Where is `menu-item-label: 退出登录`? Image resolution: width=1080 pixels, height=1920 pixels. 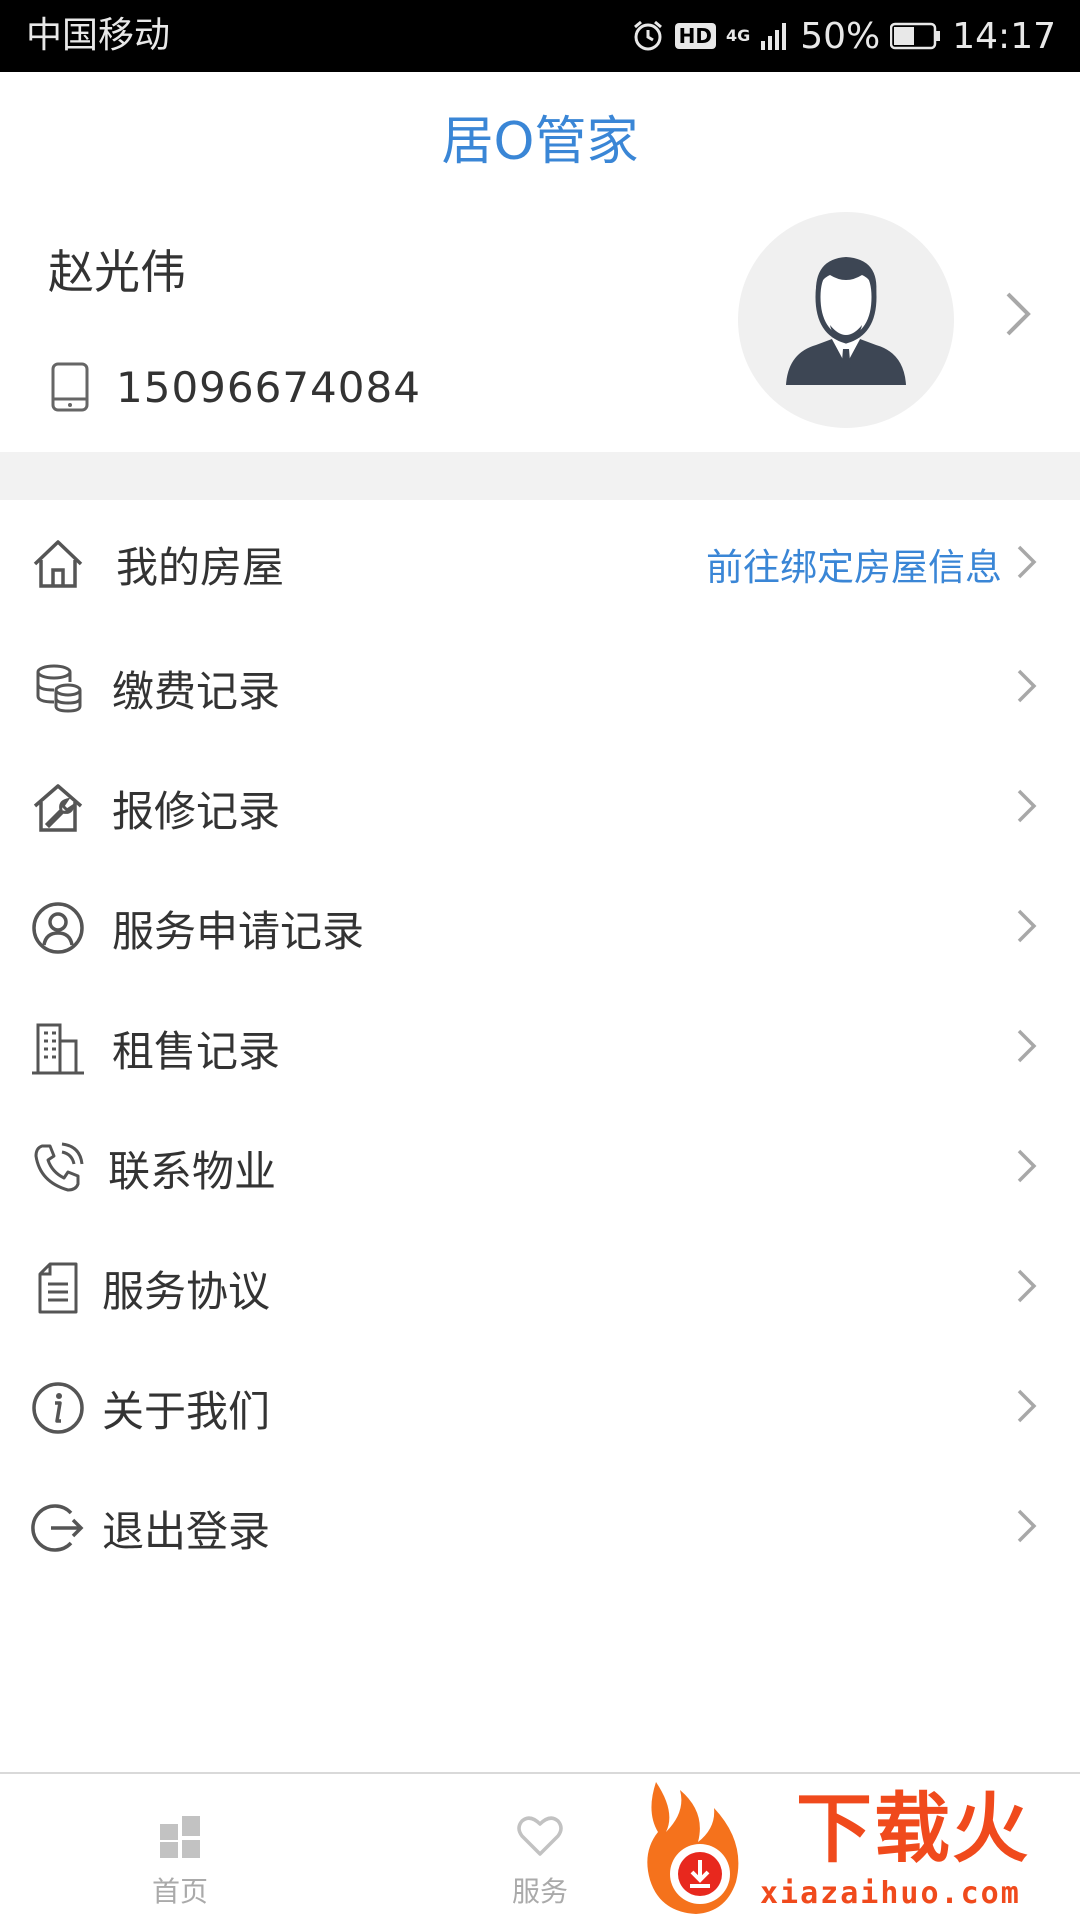 menu-item-label: 退出登录 is located at coordinates (186, 1531).